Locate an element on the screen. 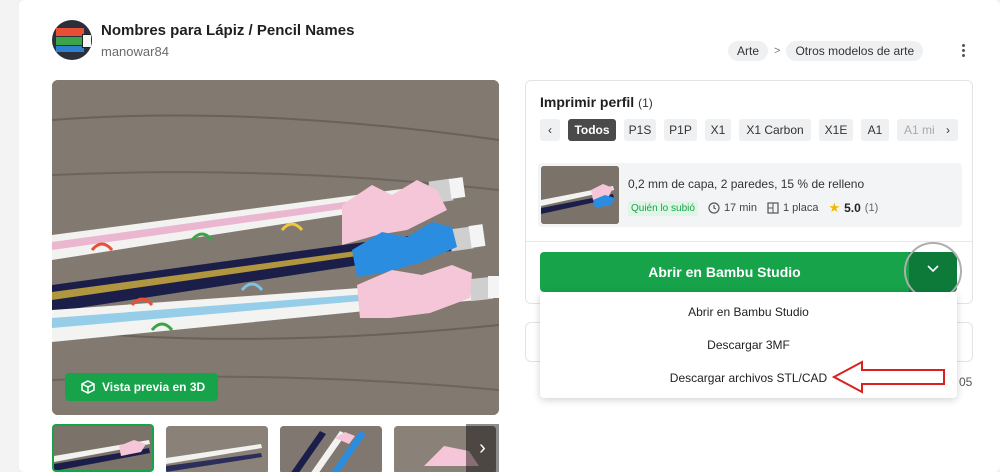 This screenshot has height=472, width=1000. filter-x1-carbon: X1 Carbon is located at coordinates (775, 130).